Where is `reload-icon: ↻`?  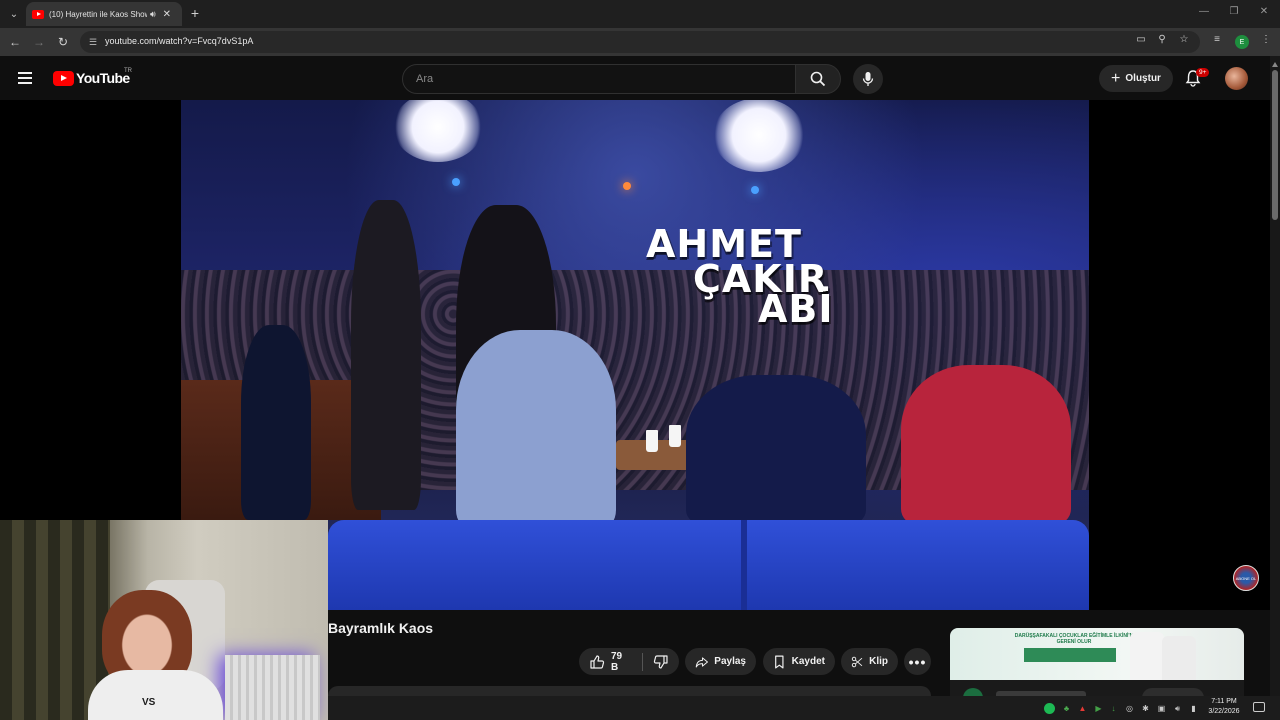 reload-icon: ↻ is located at coordinates (63, 42).